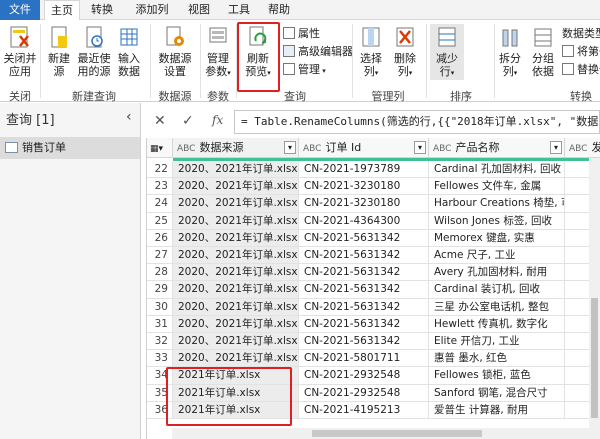 This screenshot has width=600, height=439. Describe the element at coordinates (364, 148) in the screenshot. I see `column-header-order-id: ABC 订单 Id ▾` at that location.